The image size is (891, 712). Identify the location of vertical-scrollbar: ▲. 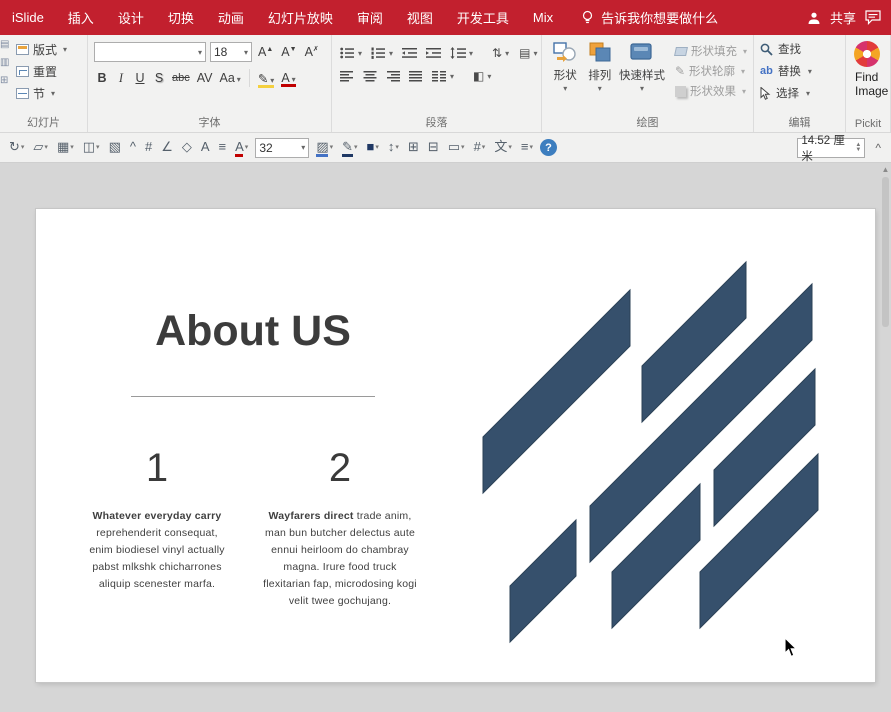
(885, 437).